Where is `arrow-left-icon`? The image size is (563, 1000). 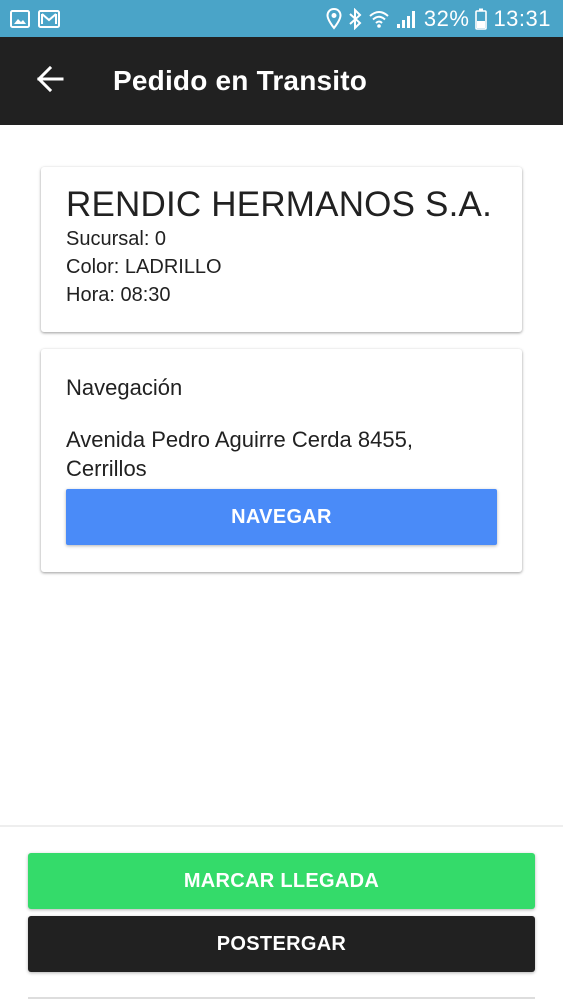 arrow-left-icon is located at coordinates (50, 81).